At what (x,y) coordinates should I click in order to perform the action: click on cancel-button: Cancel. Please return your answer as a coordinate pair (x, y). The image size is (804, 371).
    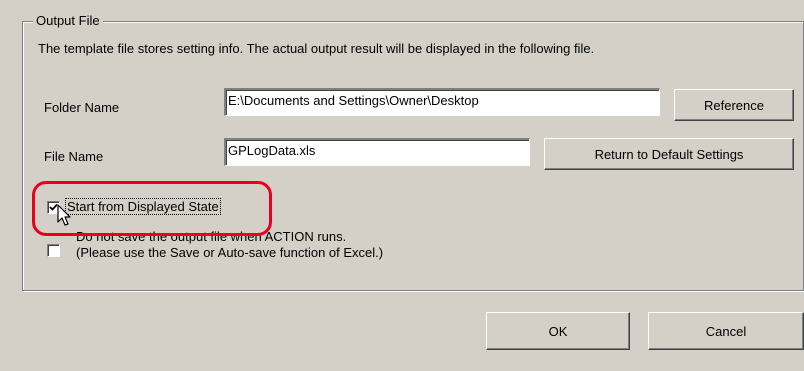
    Looking at the image, I should click on (726, 331).